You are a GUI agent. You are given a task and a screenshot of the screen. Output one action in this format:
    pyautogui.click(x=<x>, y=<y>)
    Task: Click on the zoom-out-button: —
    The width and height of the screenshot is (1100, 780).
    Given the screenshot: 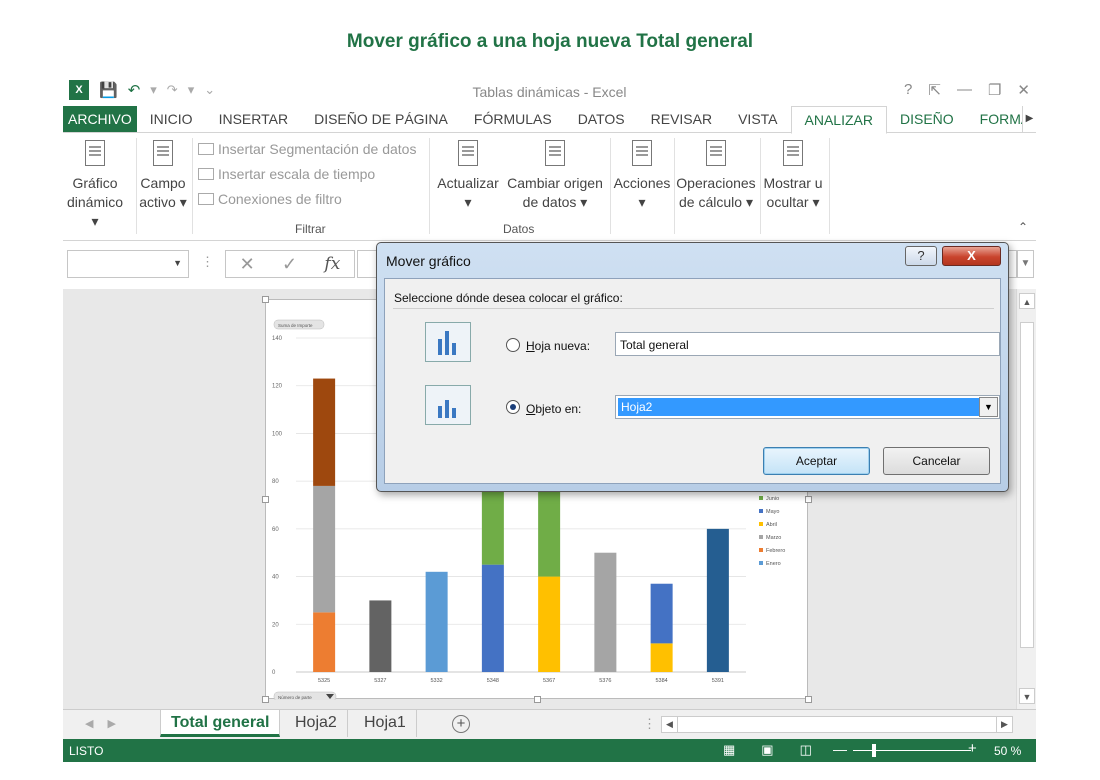 What is the action you would take?
    pyautogui.click(x=840, y=749)
    